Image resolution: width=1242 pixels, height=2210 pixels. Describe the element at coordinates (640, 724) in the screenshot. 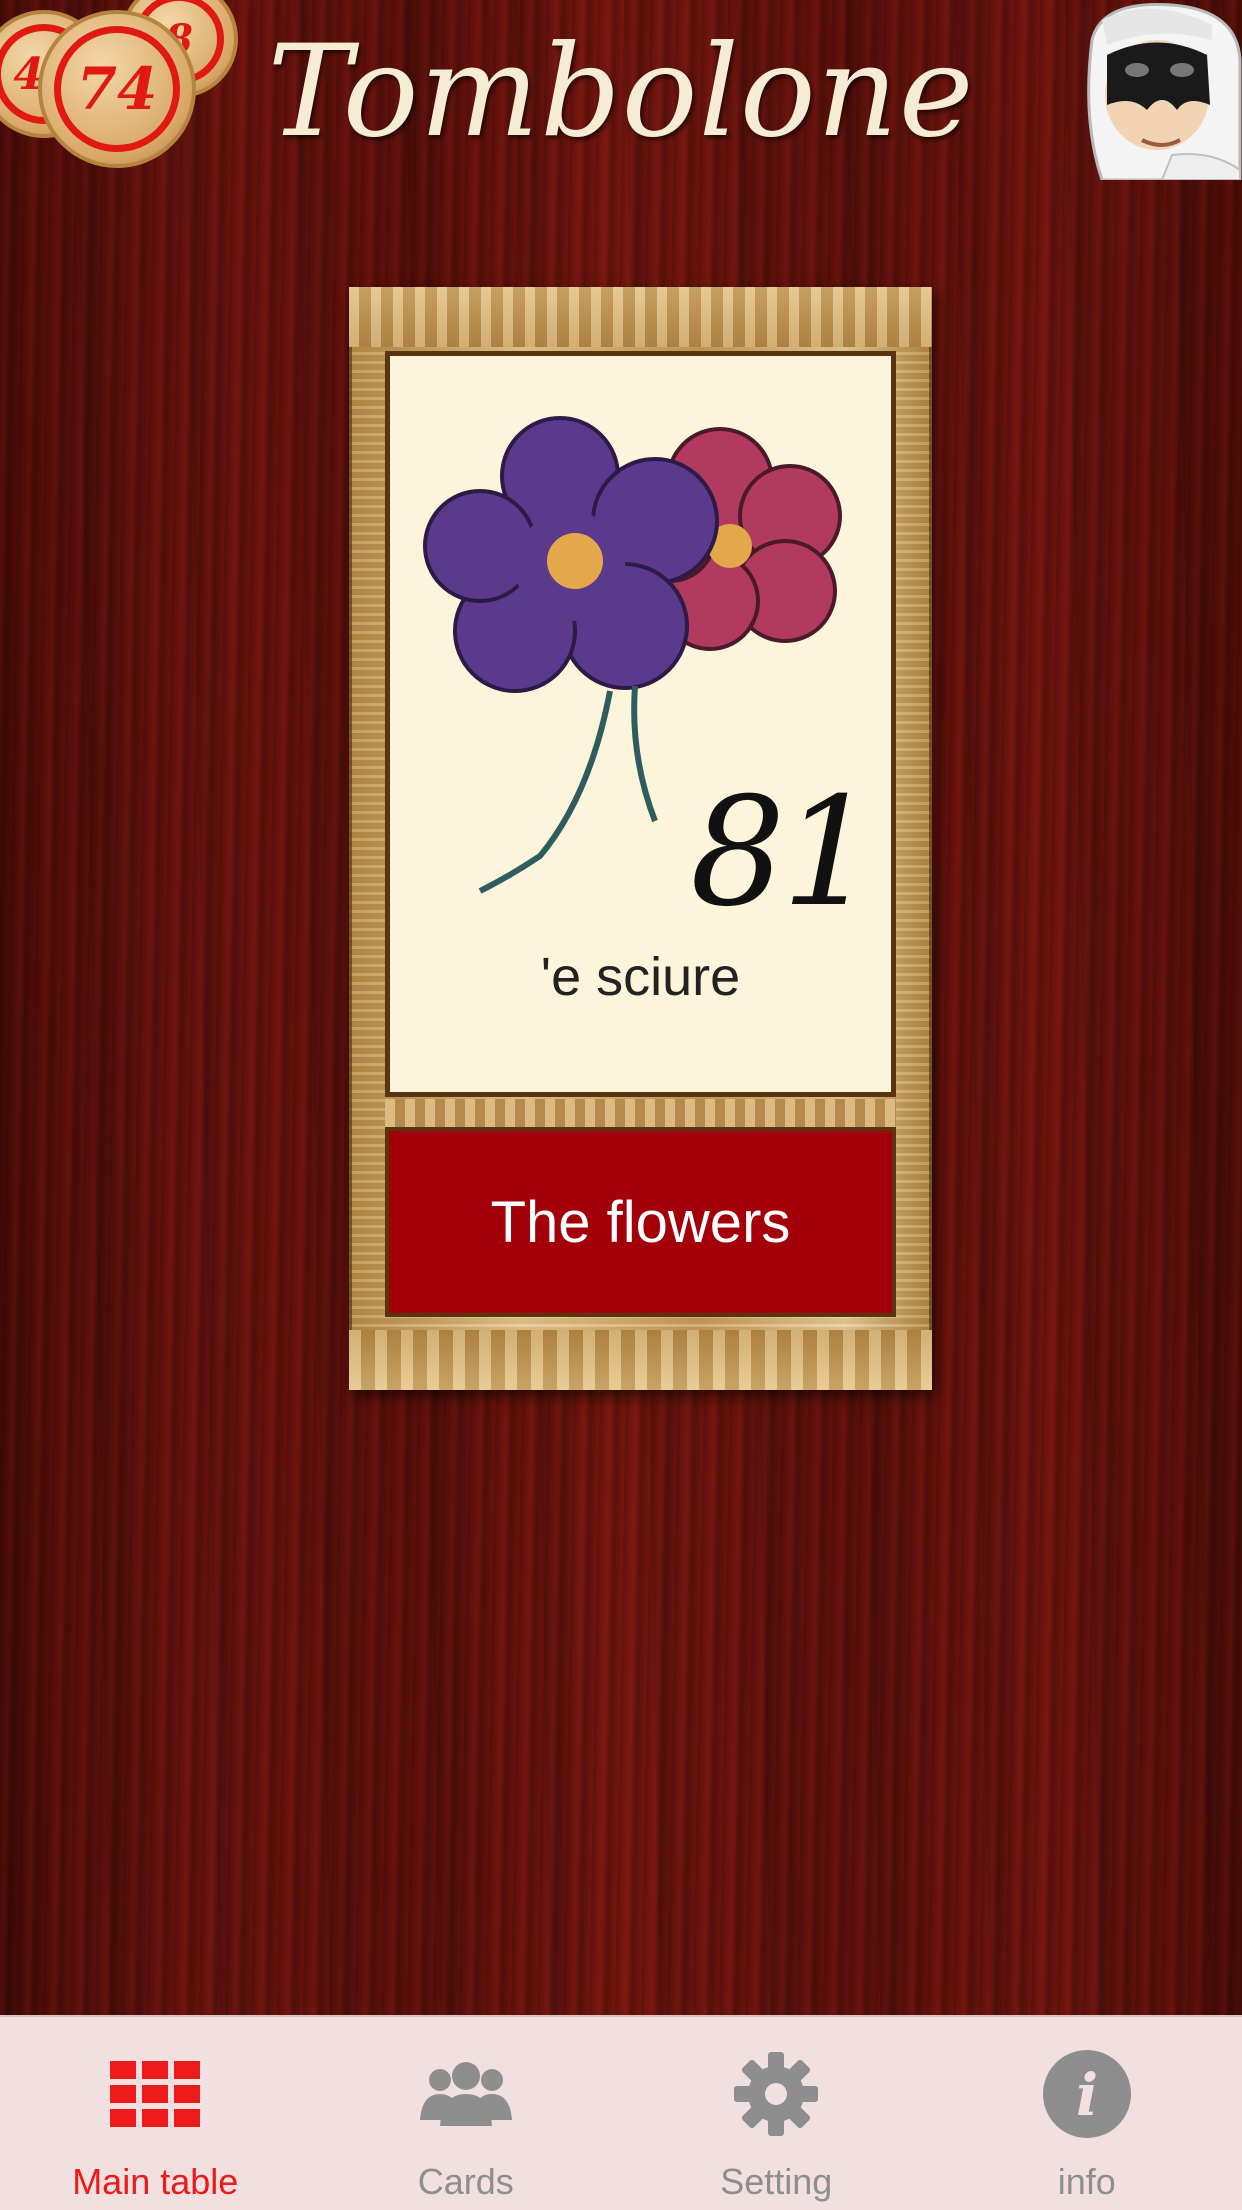

I see `smorfia-card: 81 'e sciure` at that location.